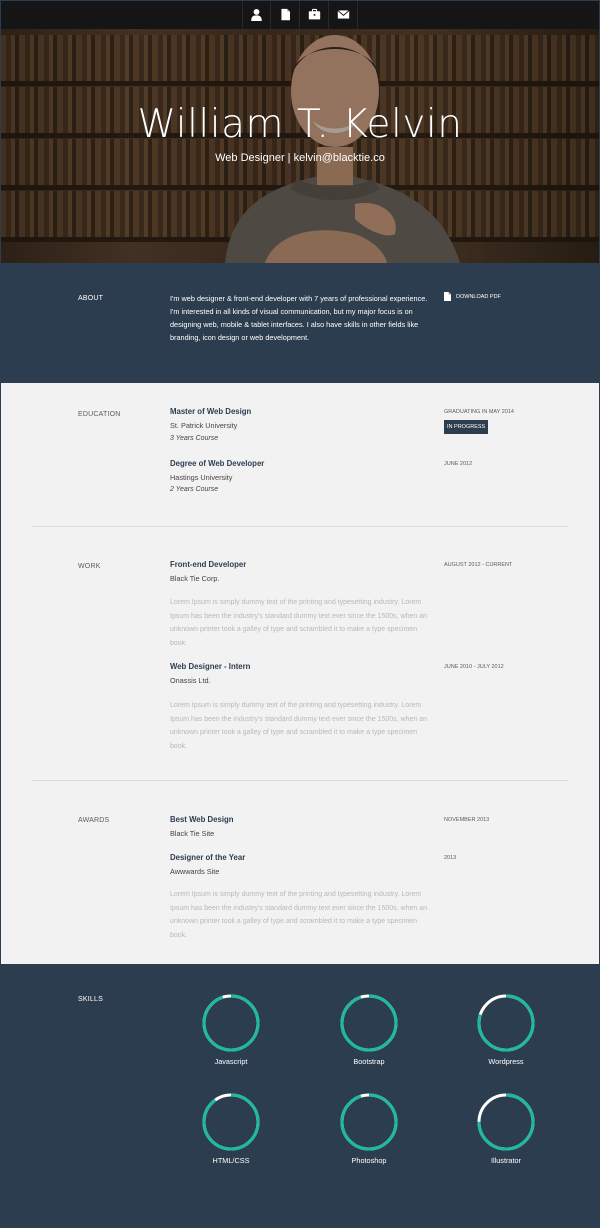  What do you see at coordinates (478, 565) in the screenshot?
I see `work-date: AUGUST 2012 - CURRENT` at bounding box center [478, 565].